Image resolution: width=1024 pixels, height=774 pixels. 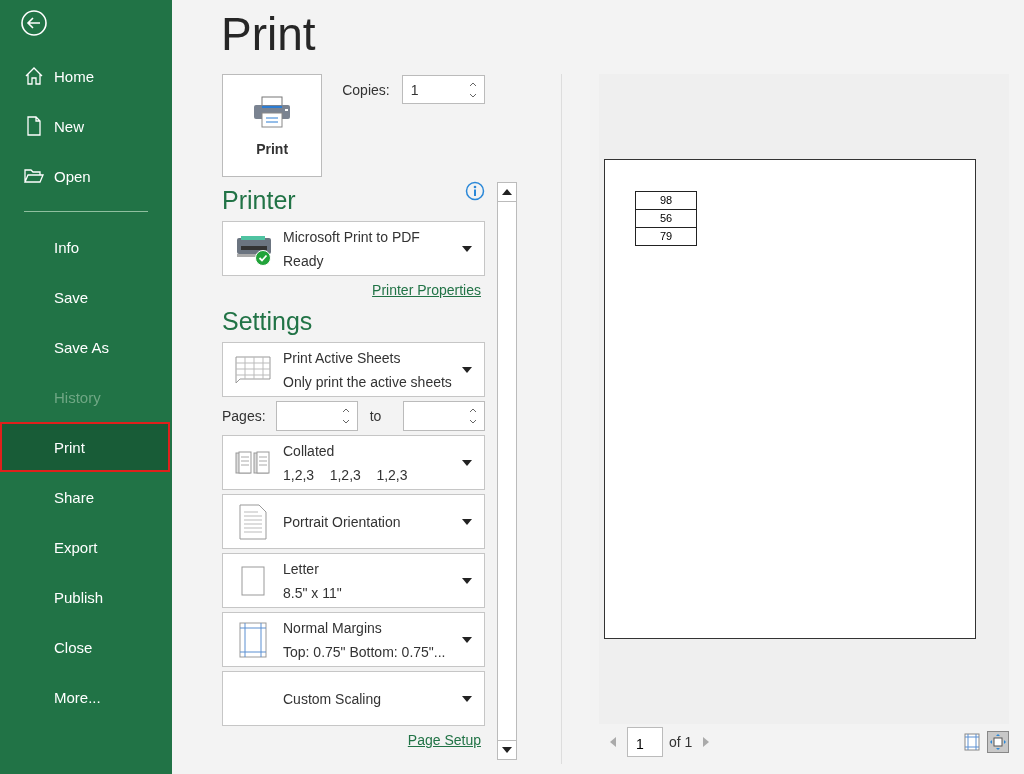 What do you see at coordinates (244, 416) in the screenshot?
I see `pages-label: Pages:` at bounding box center [244, 416].